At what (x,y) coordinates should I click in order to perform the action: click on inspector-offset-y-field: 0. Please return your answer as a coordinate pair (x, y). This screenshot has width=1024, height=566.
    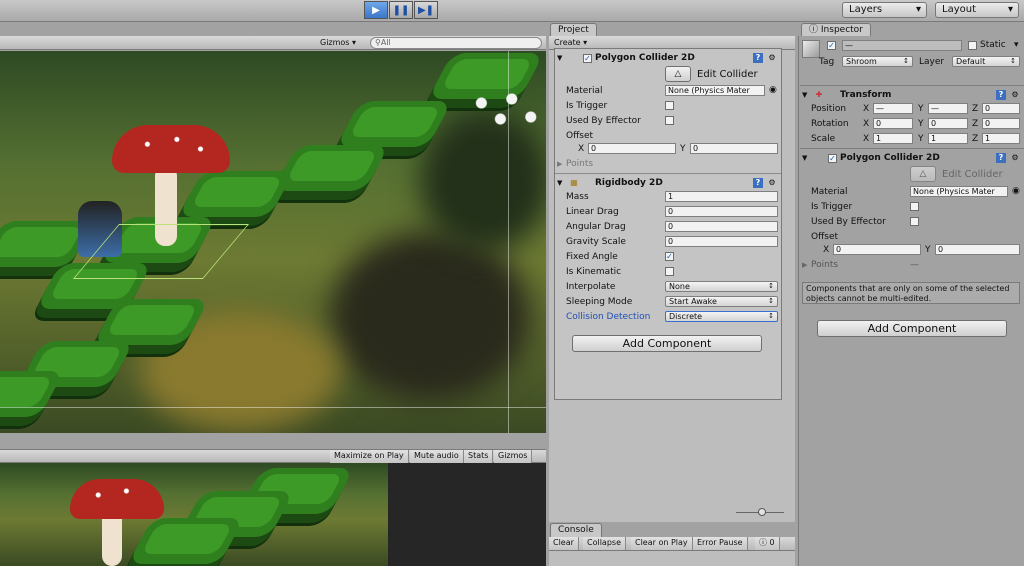
    Looking at the image, I should click on (977, 249).